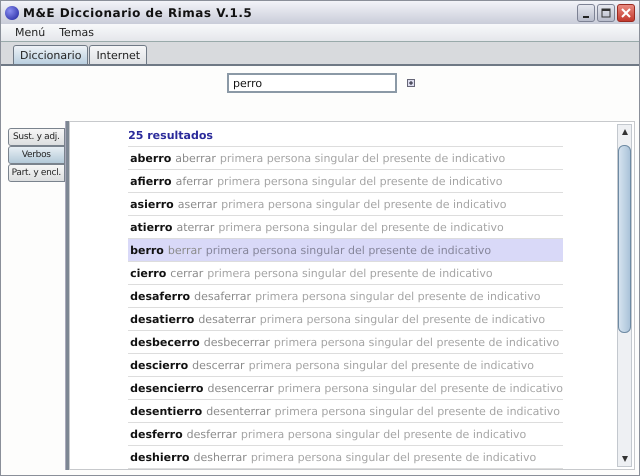 Image resolution: width=640 pixels, height=476 pixels. I want to click on verb-infinitive: cerrar, so click(187, 273).